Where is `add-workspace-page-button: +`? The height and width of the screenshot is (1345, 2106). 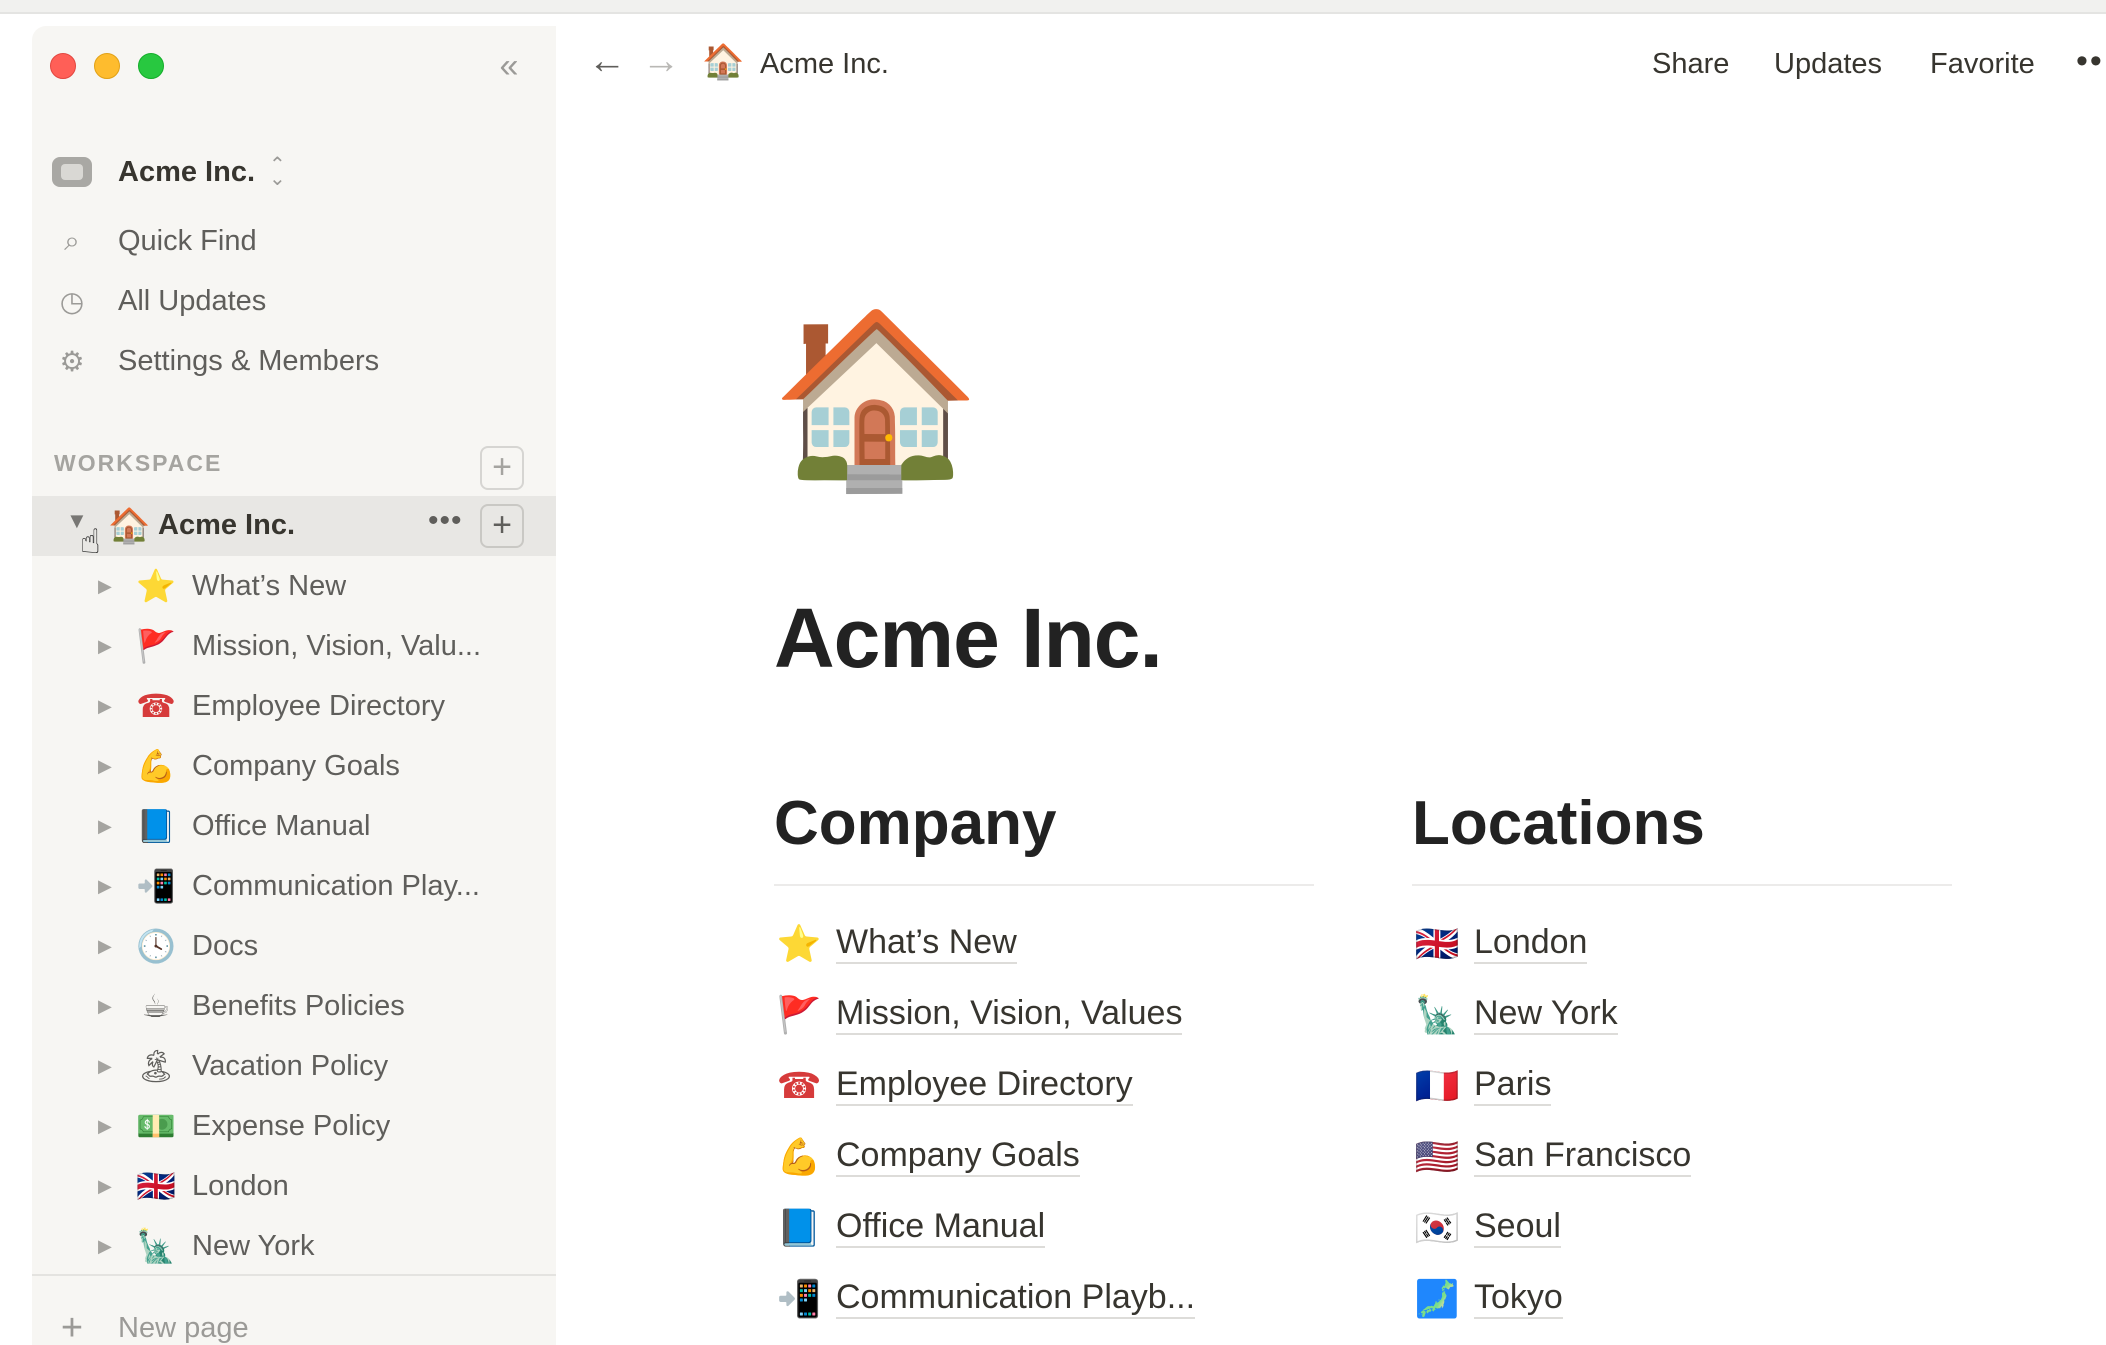 add-workspace-page-button: + is located at coordinates (502, 468).